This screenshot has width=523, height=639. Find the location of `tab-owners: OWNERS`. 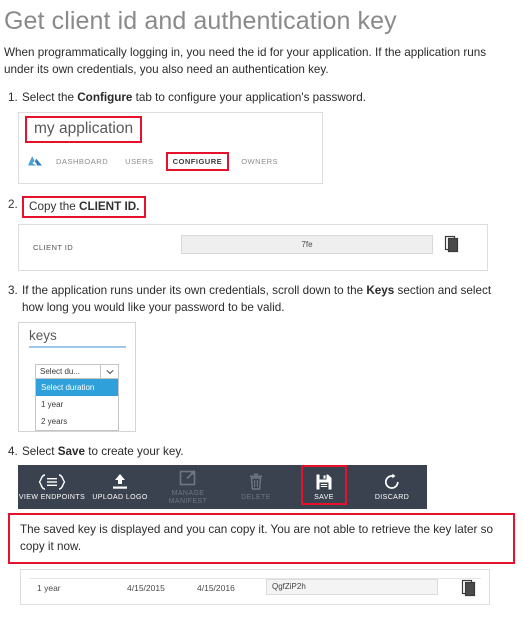

tab-owners: OWNERS is located at coordinates (259, 161).